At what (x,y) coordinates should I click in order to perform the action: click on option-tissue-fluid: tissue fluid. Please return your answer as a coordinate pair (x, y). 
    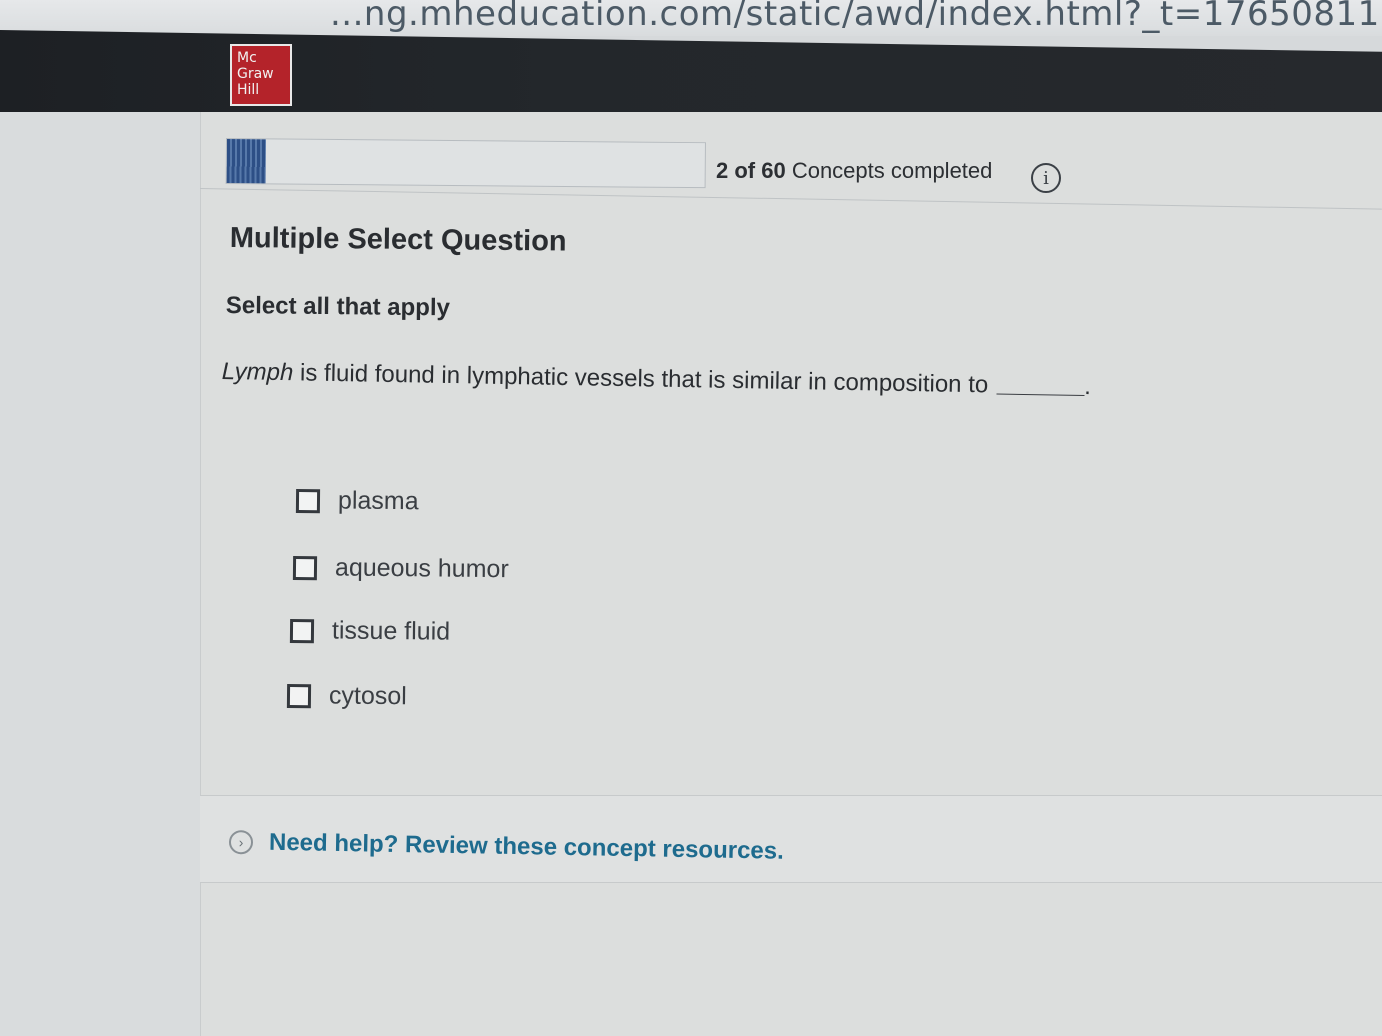
    Looking at the image, I should click on (370, 631).